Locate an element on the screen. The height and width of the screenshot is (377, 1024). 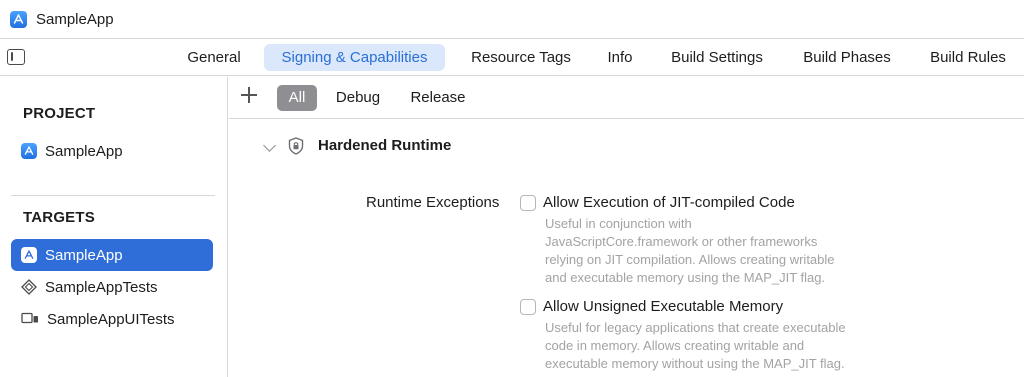
sidebar-item-label: SampleAppTests is located at coordinates (101, 287).